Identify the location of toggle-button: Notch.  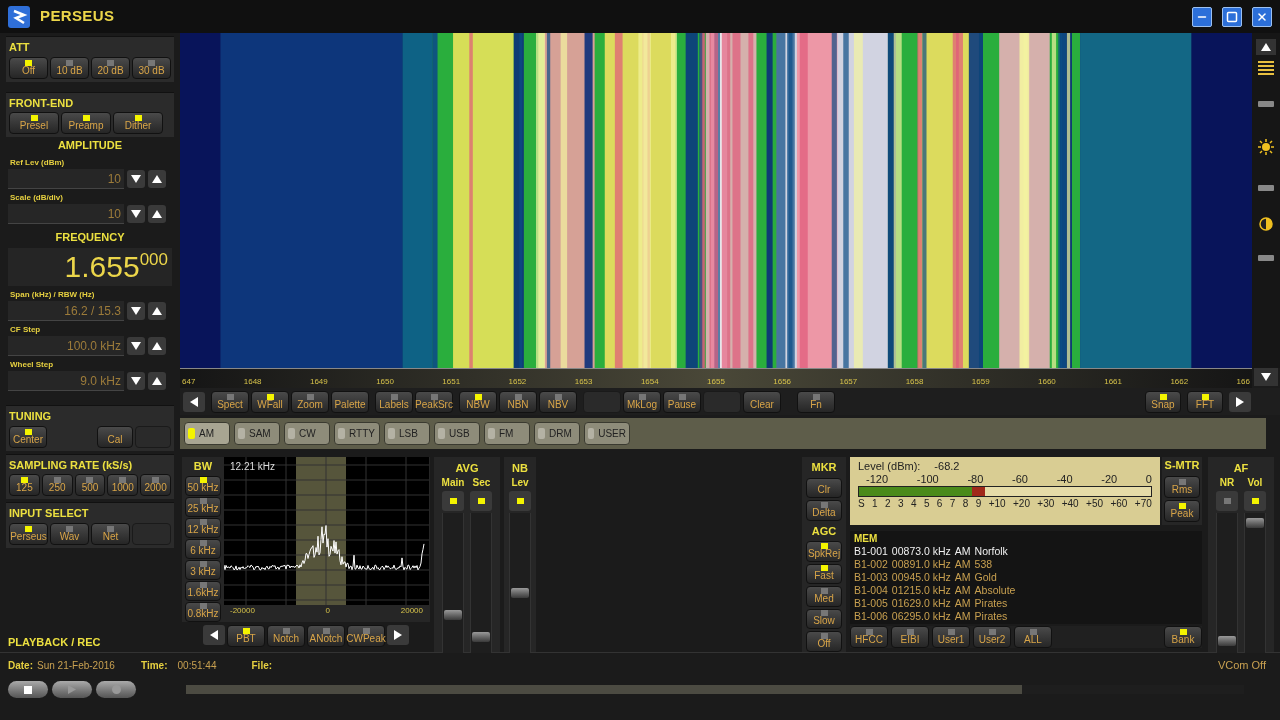
(286, 635).